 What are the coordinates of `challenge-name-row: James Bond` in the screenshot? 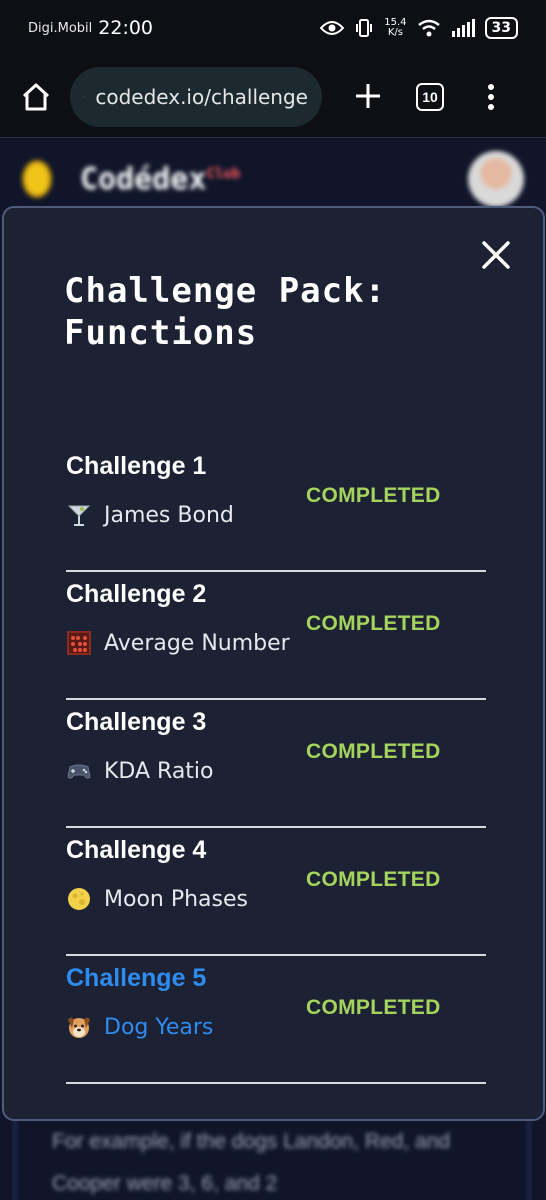 It's located at (150, 515).